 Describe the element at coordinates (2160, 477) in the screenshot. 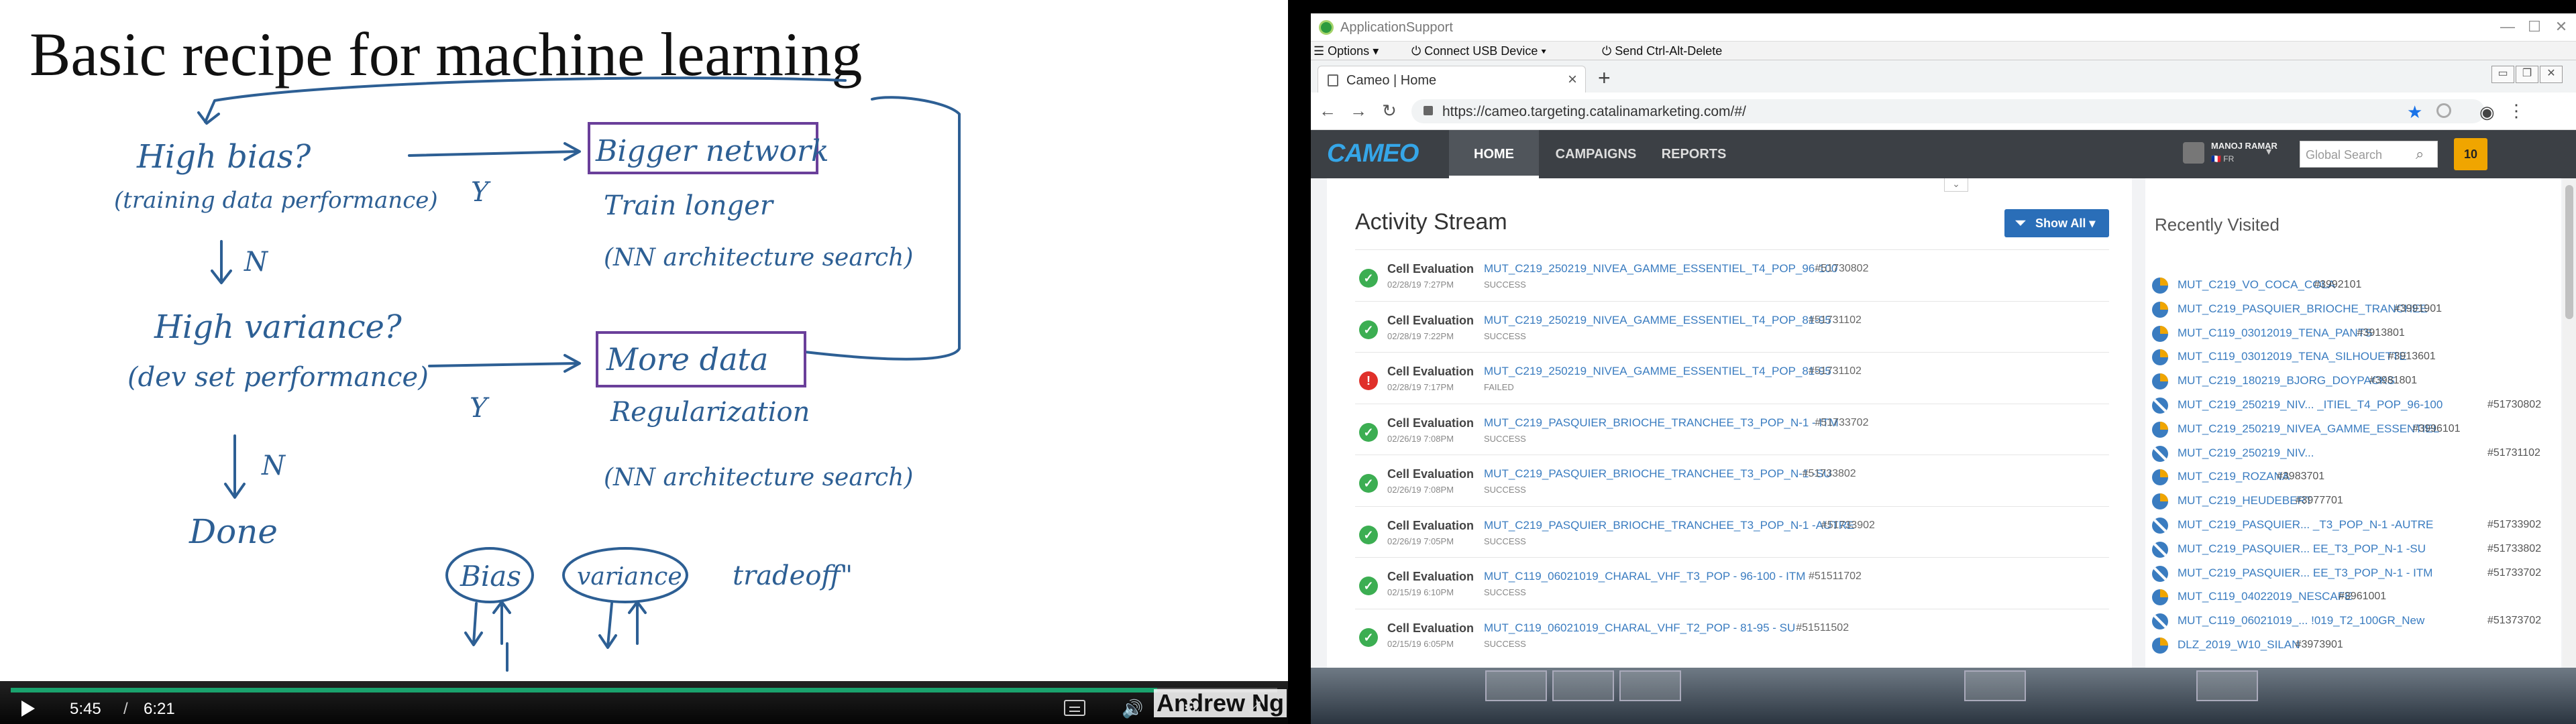

I see `pie-chart-icon` at that location.